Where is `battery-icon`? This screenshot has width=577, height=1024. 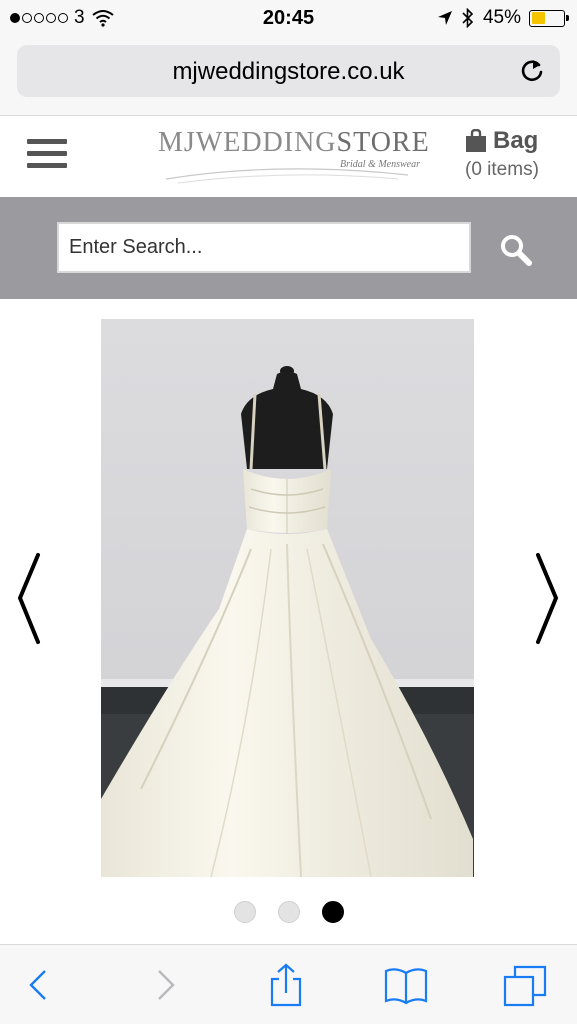 battery-icon is located at coordinates (549, 18).